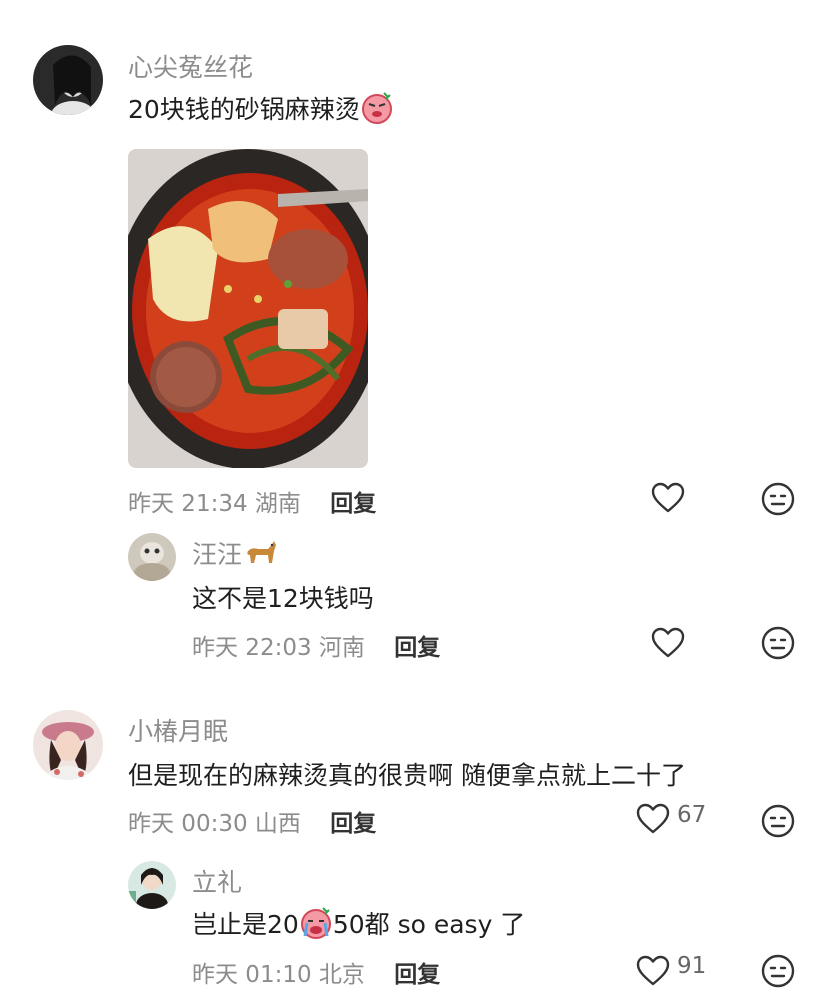  I want to click on username-text: 汪汪, so click(217, 554).